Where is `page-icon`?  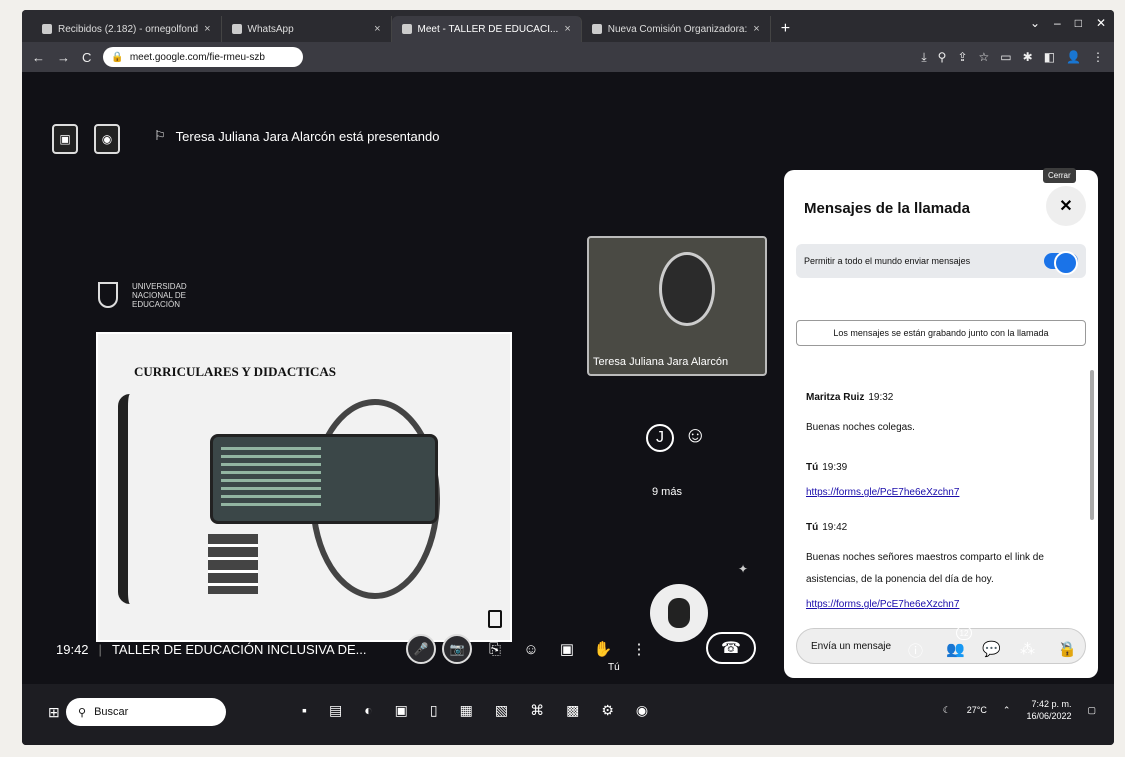
page-icon is located at coordinates (596, 29).